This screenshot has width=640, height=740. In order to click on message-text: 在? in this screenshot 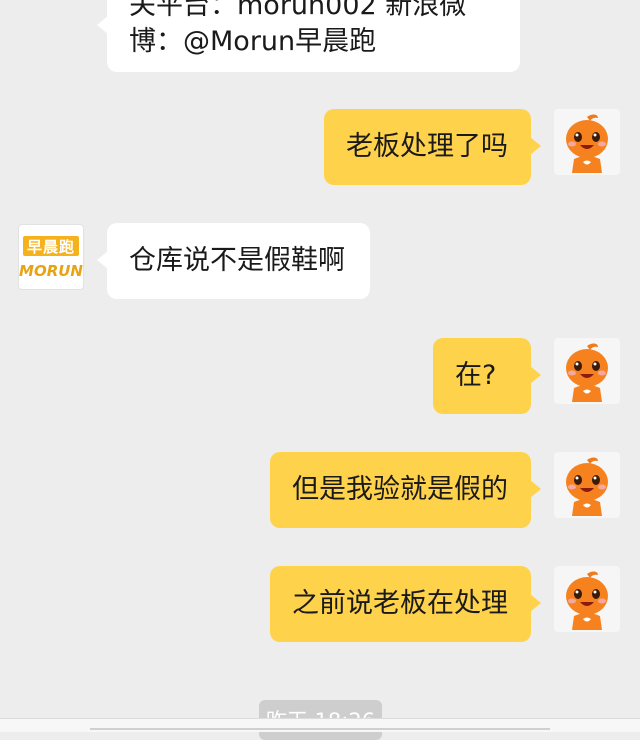, I will do `click(476, 375)`.